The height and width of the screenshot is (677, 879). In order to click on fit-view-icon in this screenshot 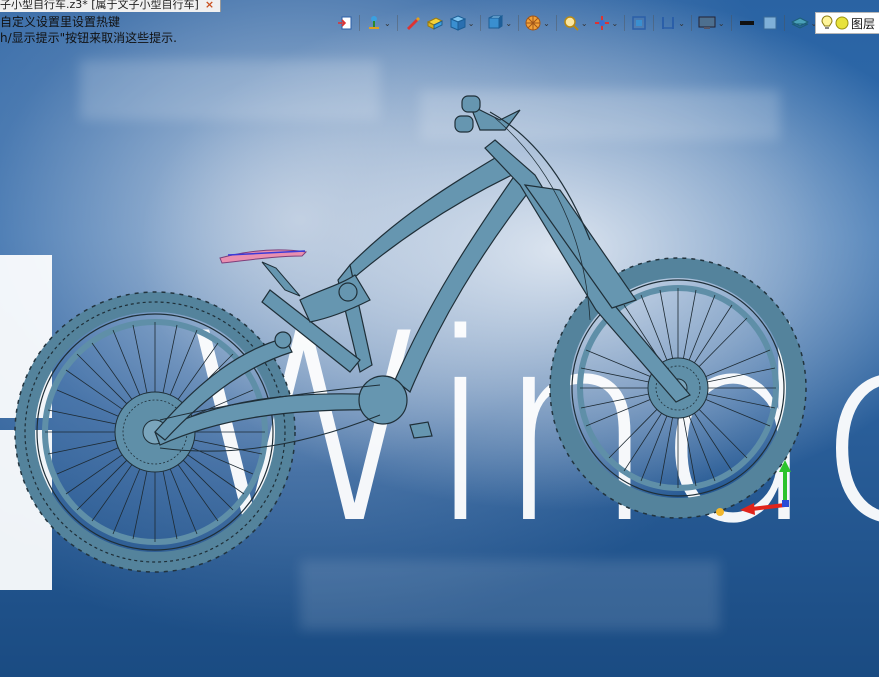, I will do `click(639, 23)`.